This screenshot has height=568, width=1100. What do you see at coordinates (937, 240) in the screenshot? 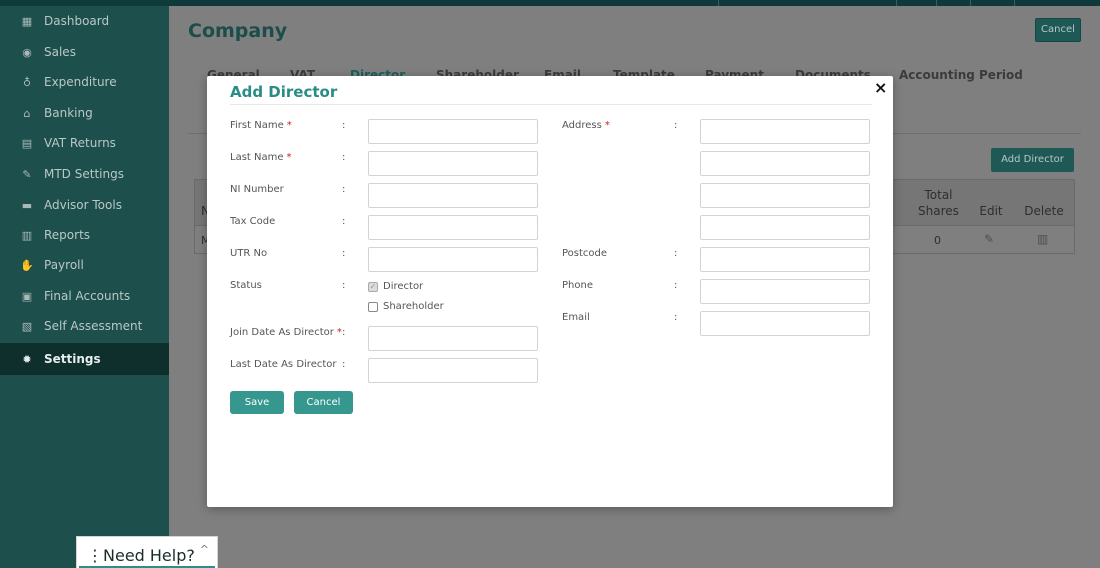
I see `table-cell-total-shares: 0` at bounding box center [937, 240].